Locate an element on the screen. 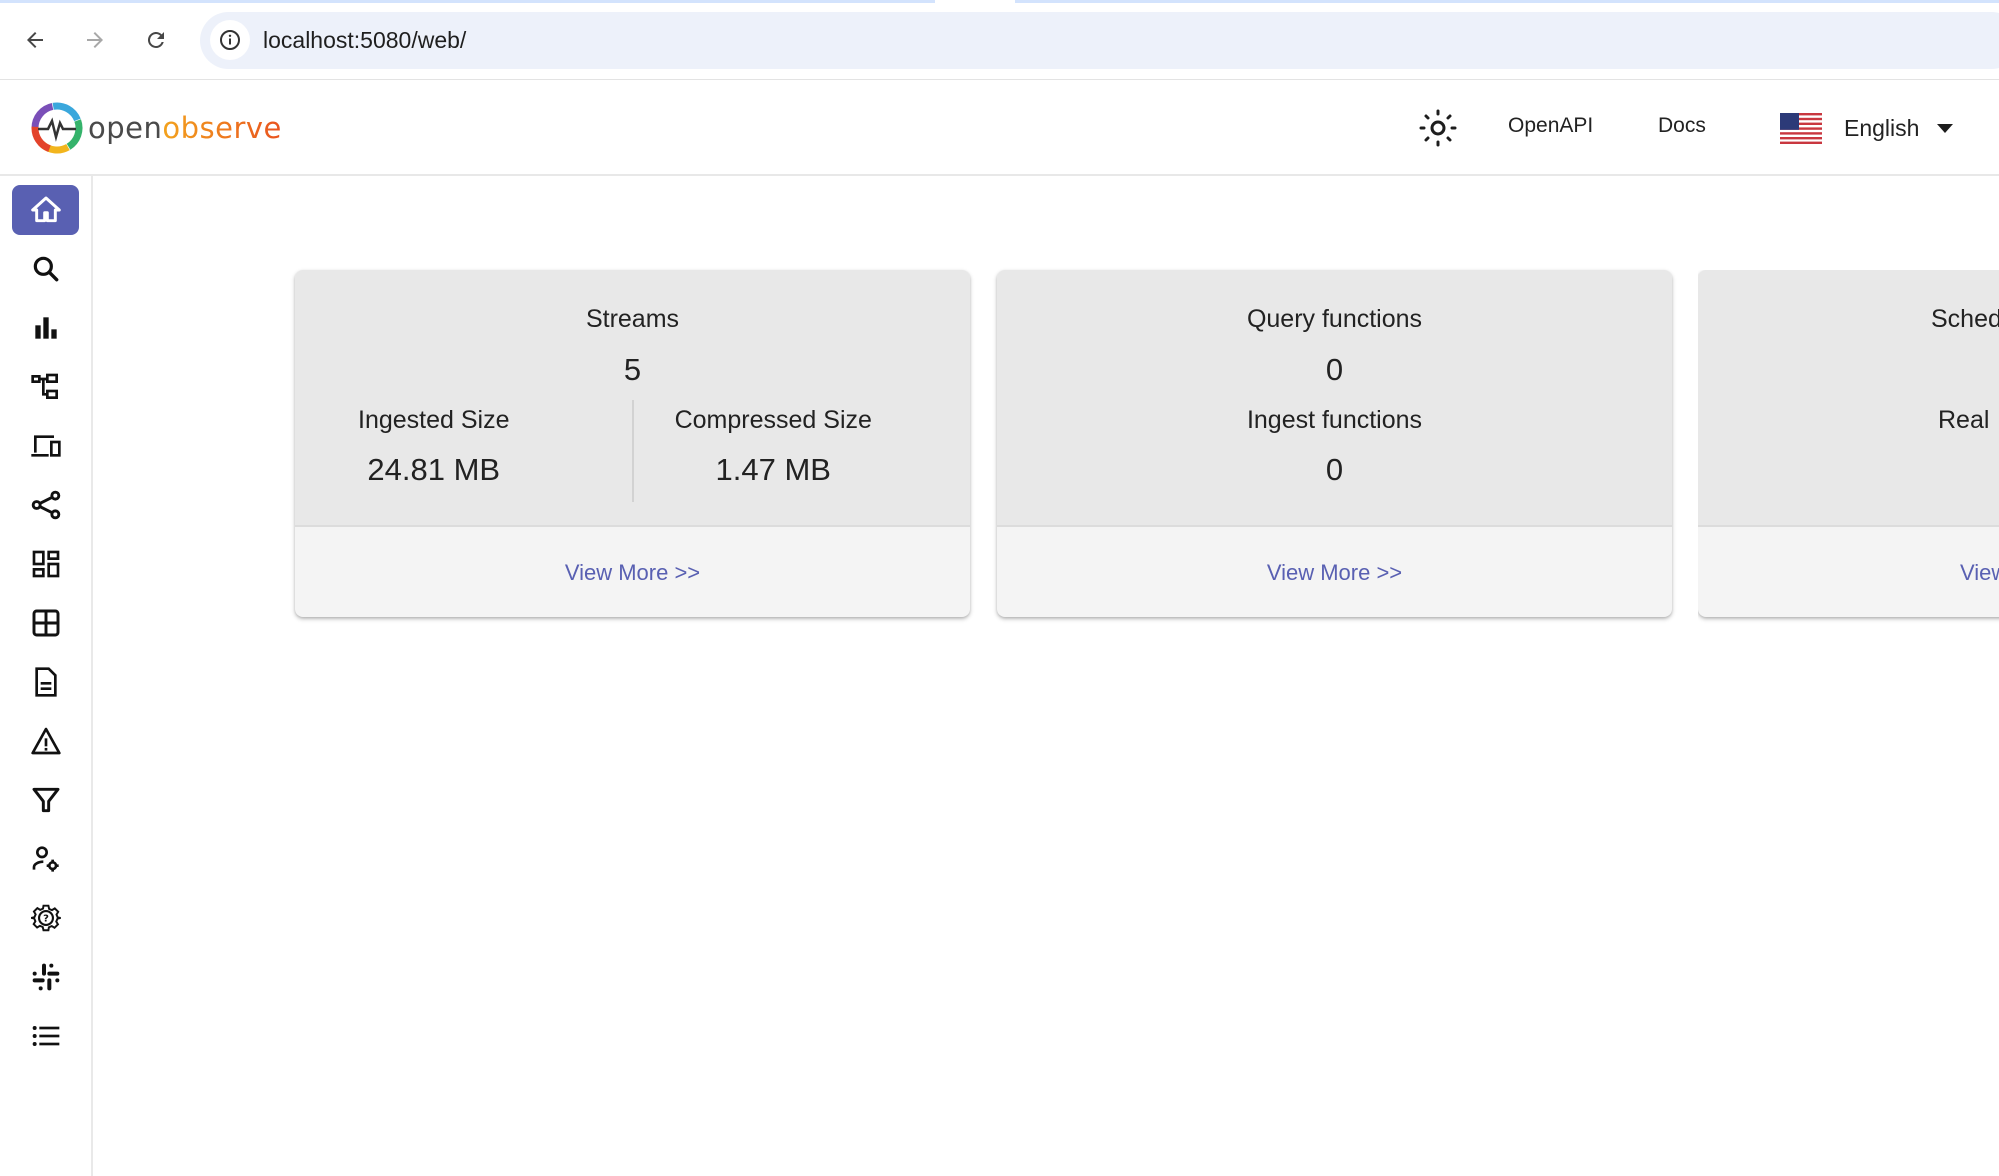 This screenshot has height=1176, width=1999. document-icon is located at coordinates (45, 682).